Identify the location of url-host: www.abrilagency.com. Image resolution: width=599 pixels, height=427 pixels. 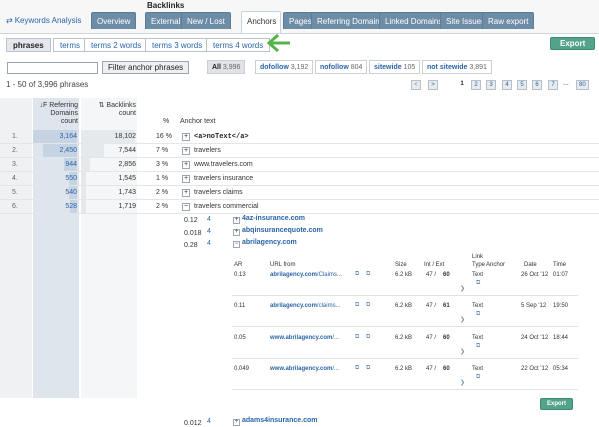
(301, 338).